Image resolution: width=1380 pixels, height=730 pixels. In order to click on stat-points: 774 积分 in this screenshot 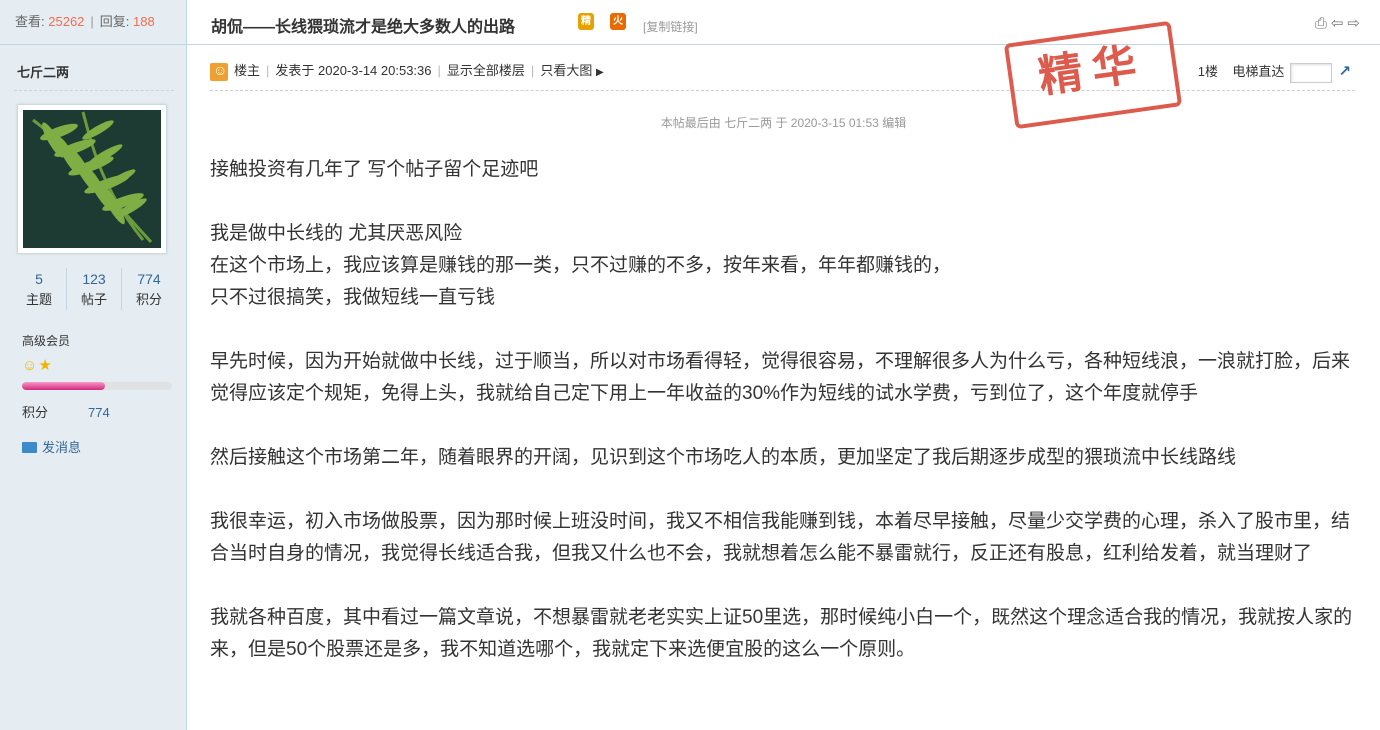, I will do `click(148, 289)`.